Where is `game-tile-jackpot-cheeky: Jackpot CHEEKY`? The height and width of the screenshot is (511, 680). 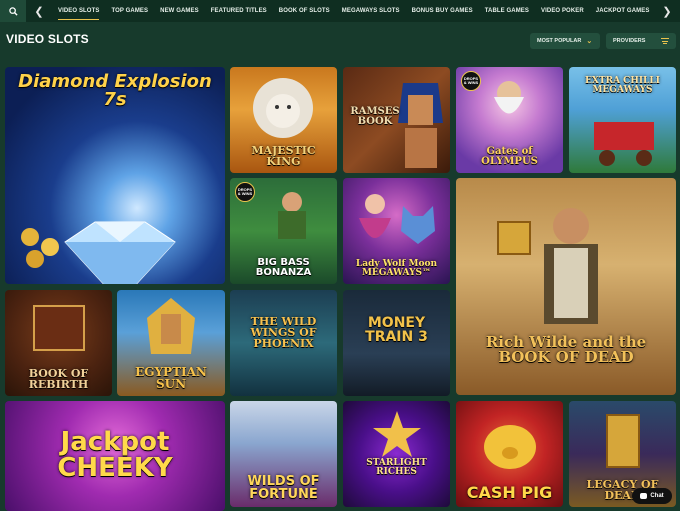 game-tile-jackpot-cheeky: Jackpot CHEEKY is located at coordinates (115, 456).